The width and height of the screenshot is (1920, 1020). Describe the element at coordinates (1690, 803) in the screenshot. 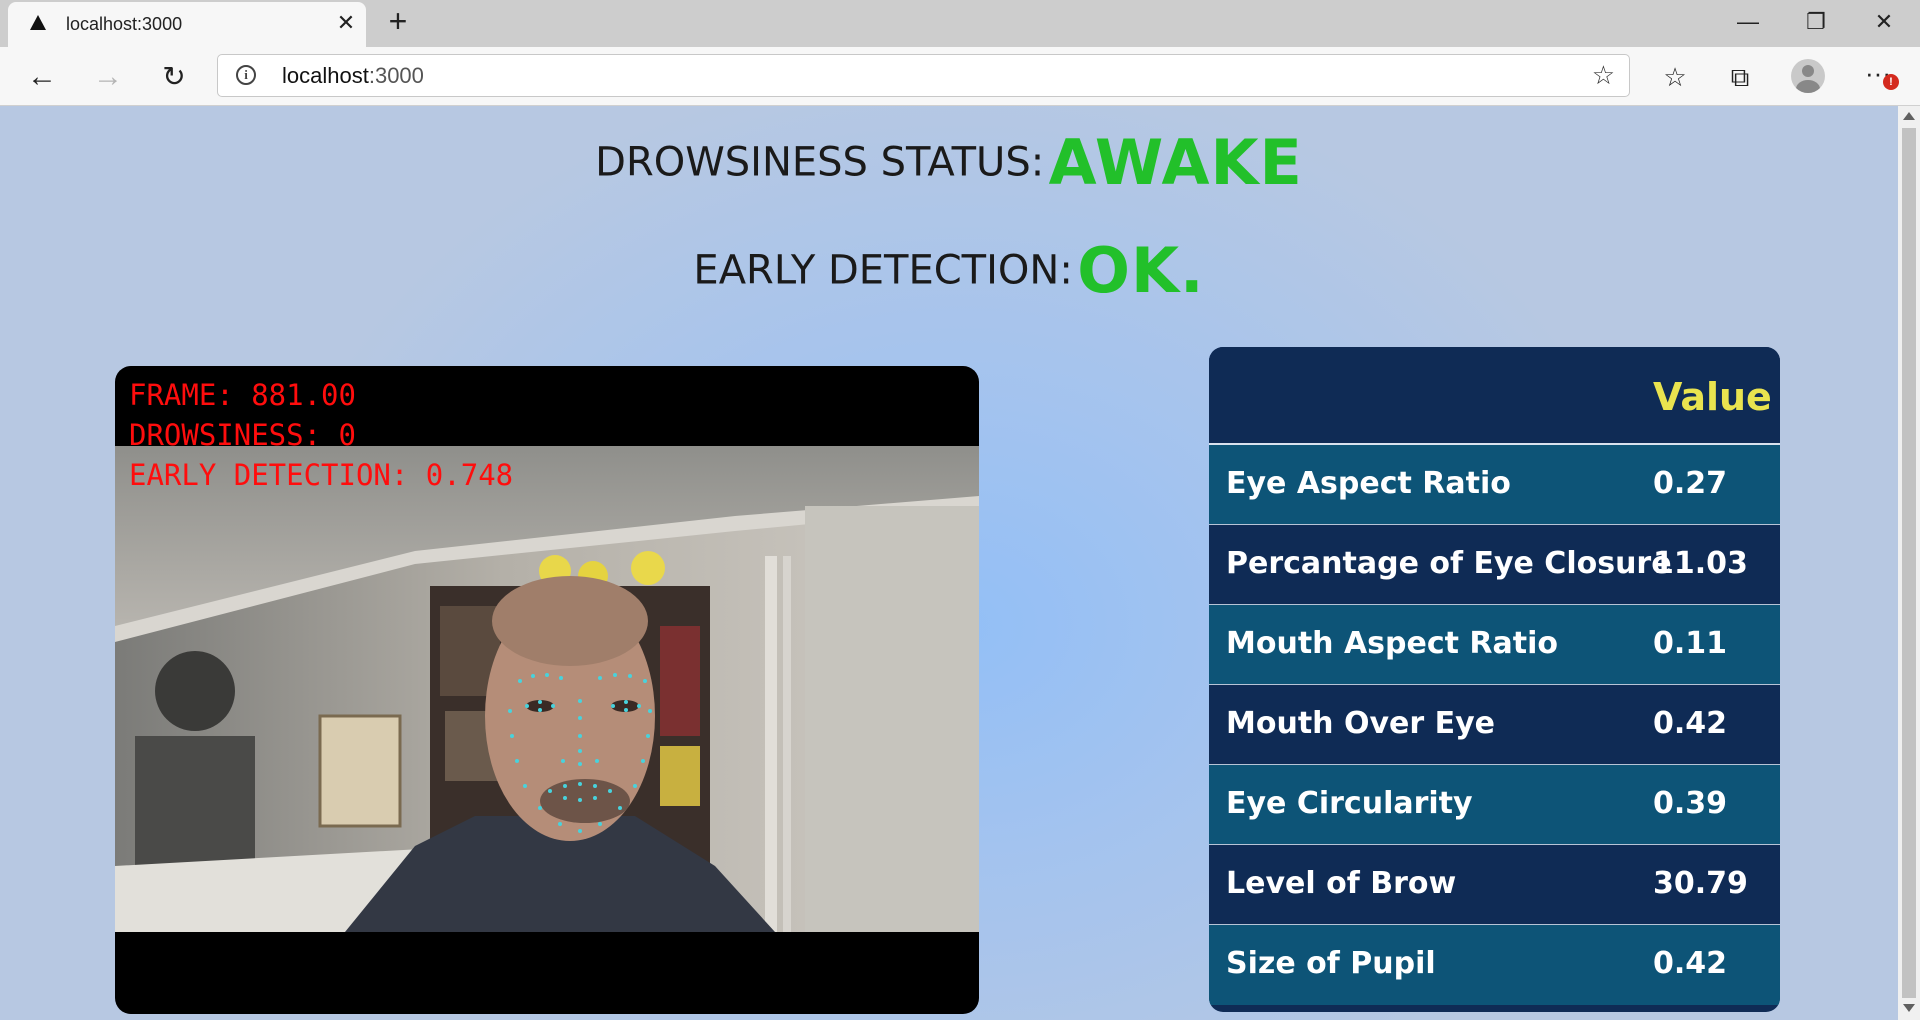

I see `metric-value: 0.39` at that location.